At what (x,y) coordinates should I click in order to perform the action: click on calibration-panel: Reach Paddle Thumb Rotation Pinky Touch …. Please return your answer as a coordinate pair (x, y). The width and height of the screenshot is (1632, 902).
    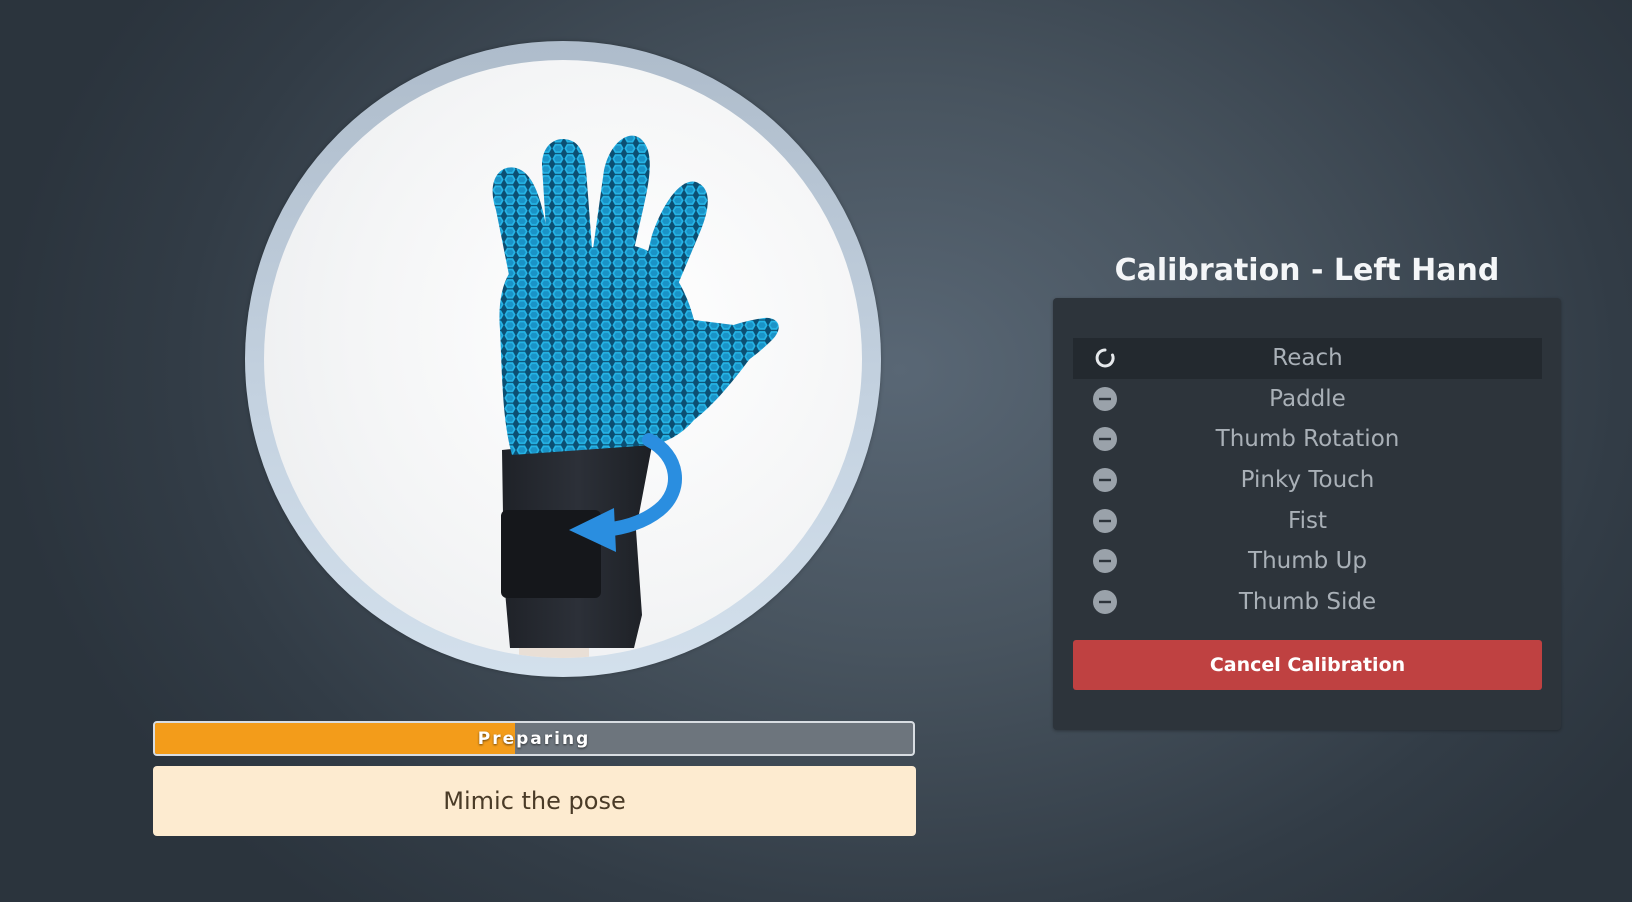
    Looking at the image, I should click on (1307, 514).